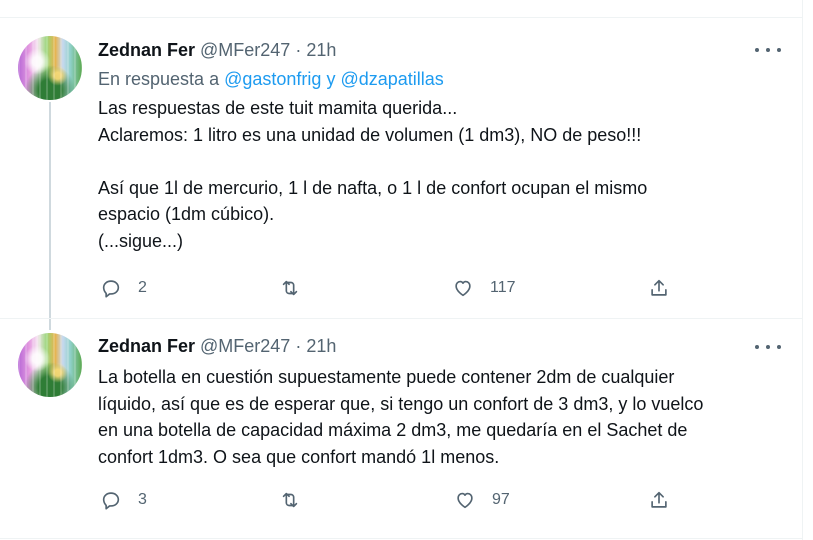 Image resolution: width=813 pixels, height=540 pixels. Describe the element at coordinates (802, 270) in the screenshot. I see `column-border` at that location.